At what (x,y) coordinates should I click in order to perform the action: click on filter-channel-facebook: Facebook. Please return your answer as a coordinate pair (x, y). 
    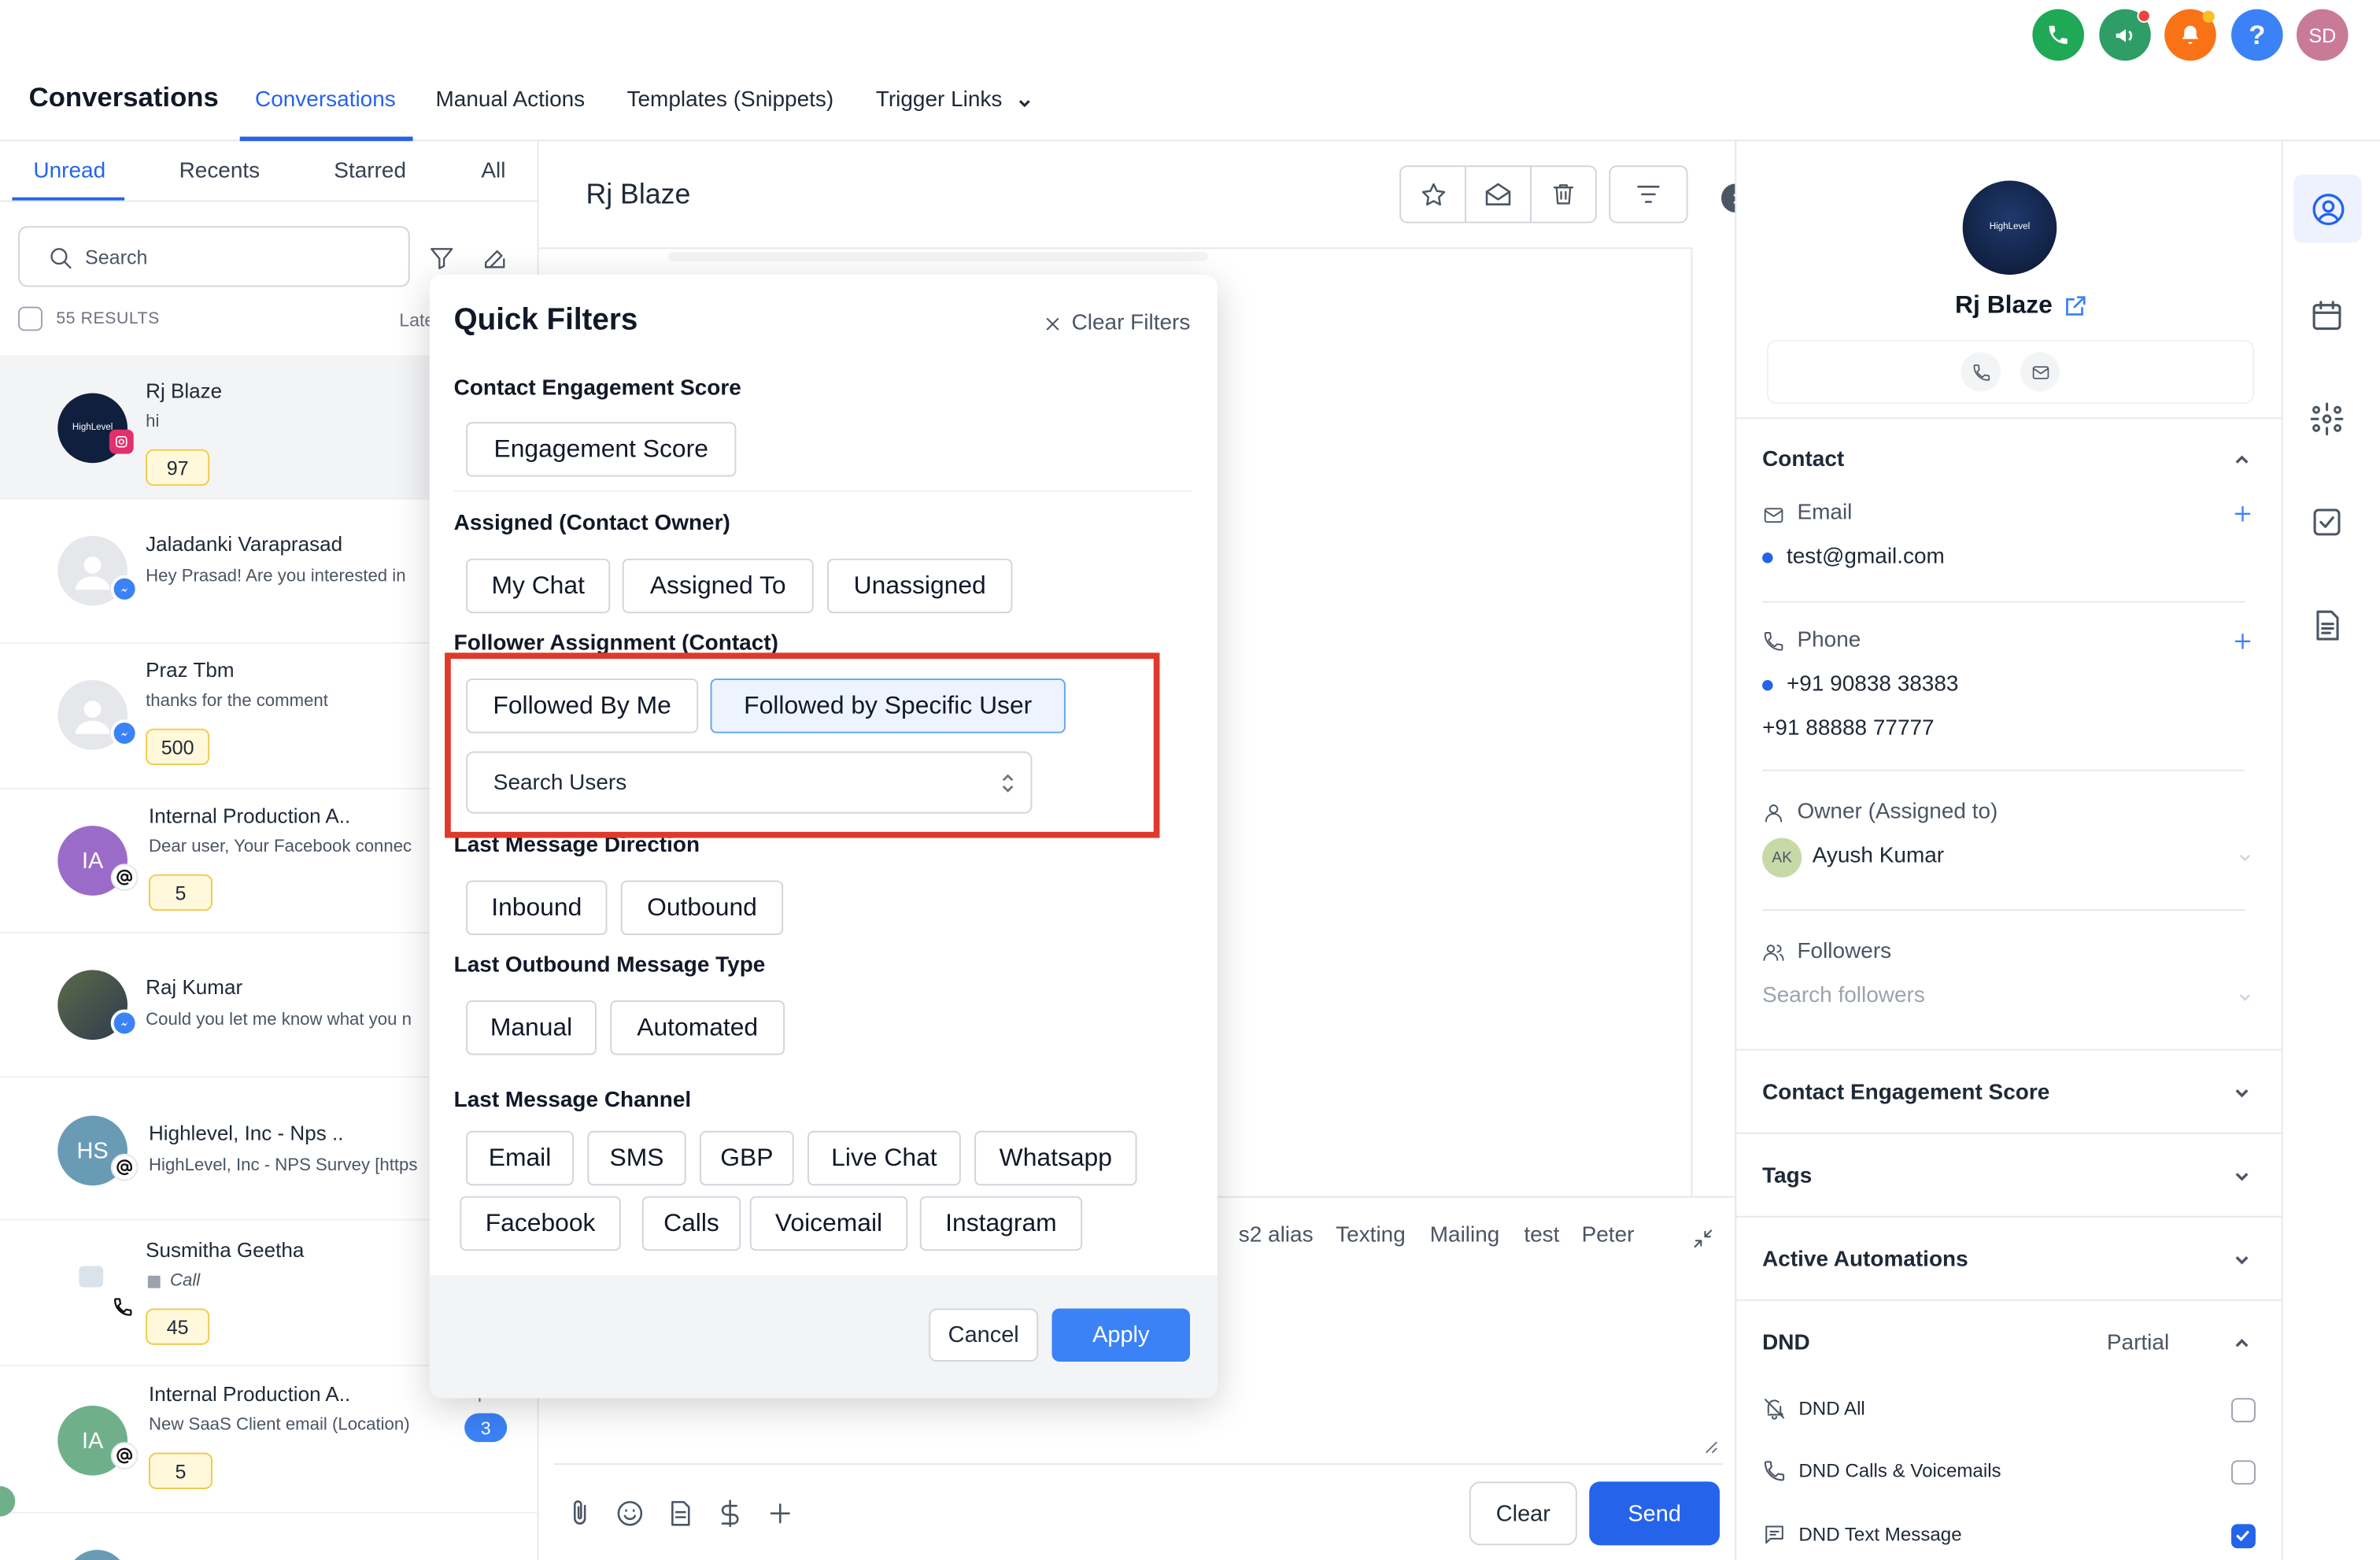
    Looking at the image, I should click on (540, 1223).